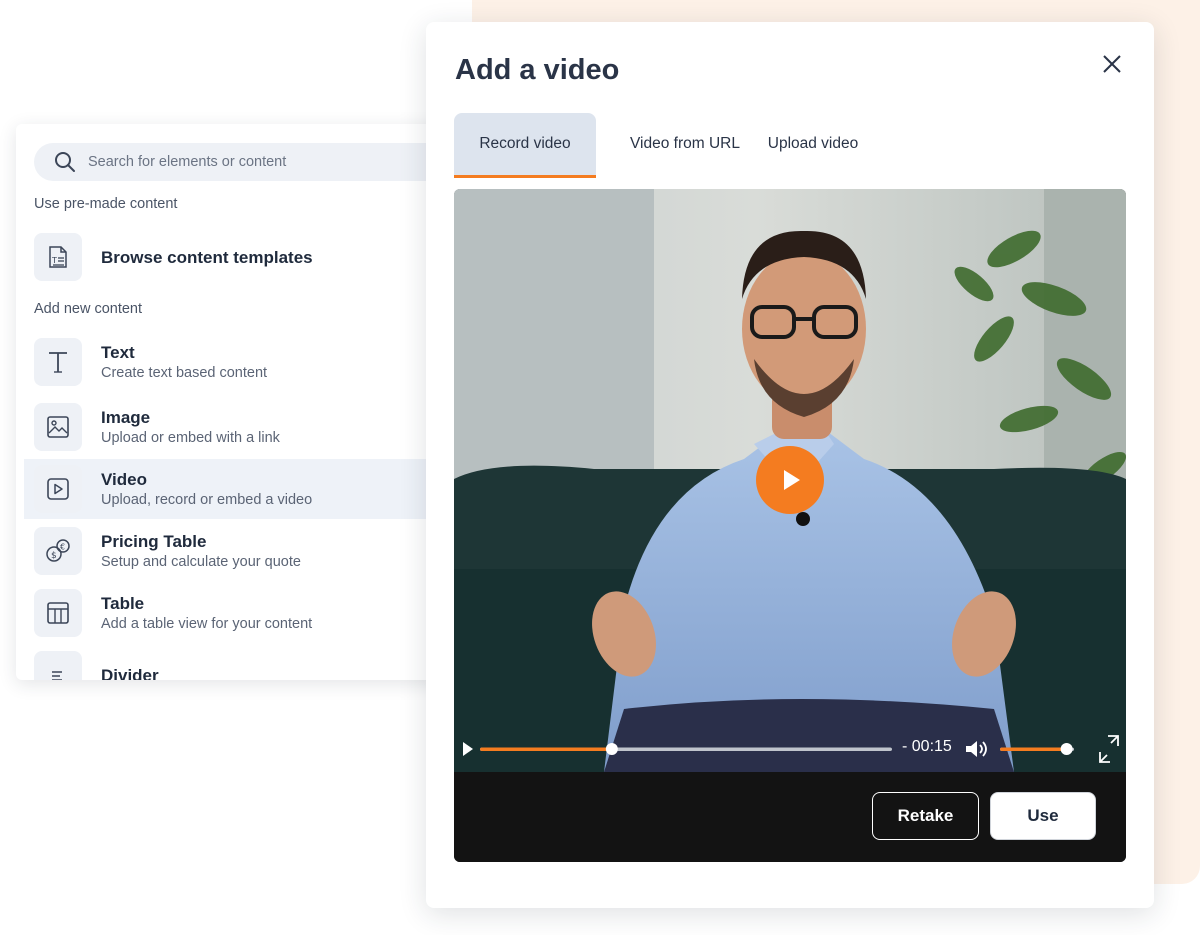 The height and width of the screenshot is (935, 1200). I want to click on content-item-title: Divider, so click(130, 673).